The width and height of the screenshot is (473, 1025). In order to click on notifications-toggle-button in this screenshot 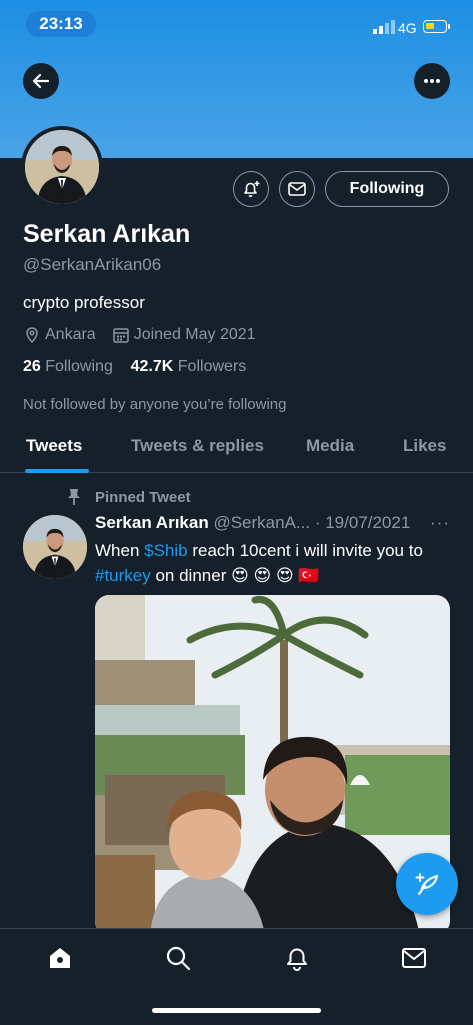, I will do `click(251, 189)`.